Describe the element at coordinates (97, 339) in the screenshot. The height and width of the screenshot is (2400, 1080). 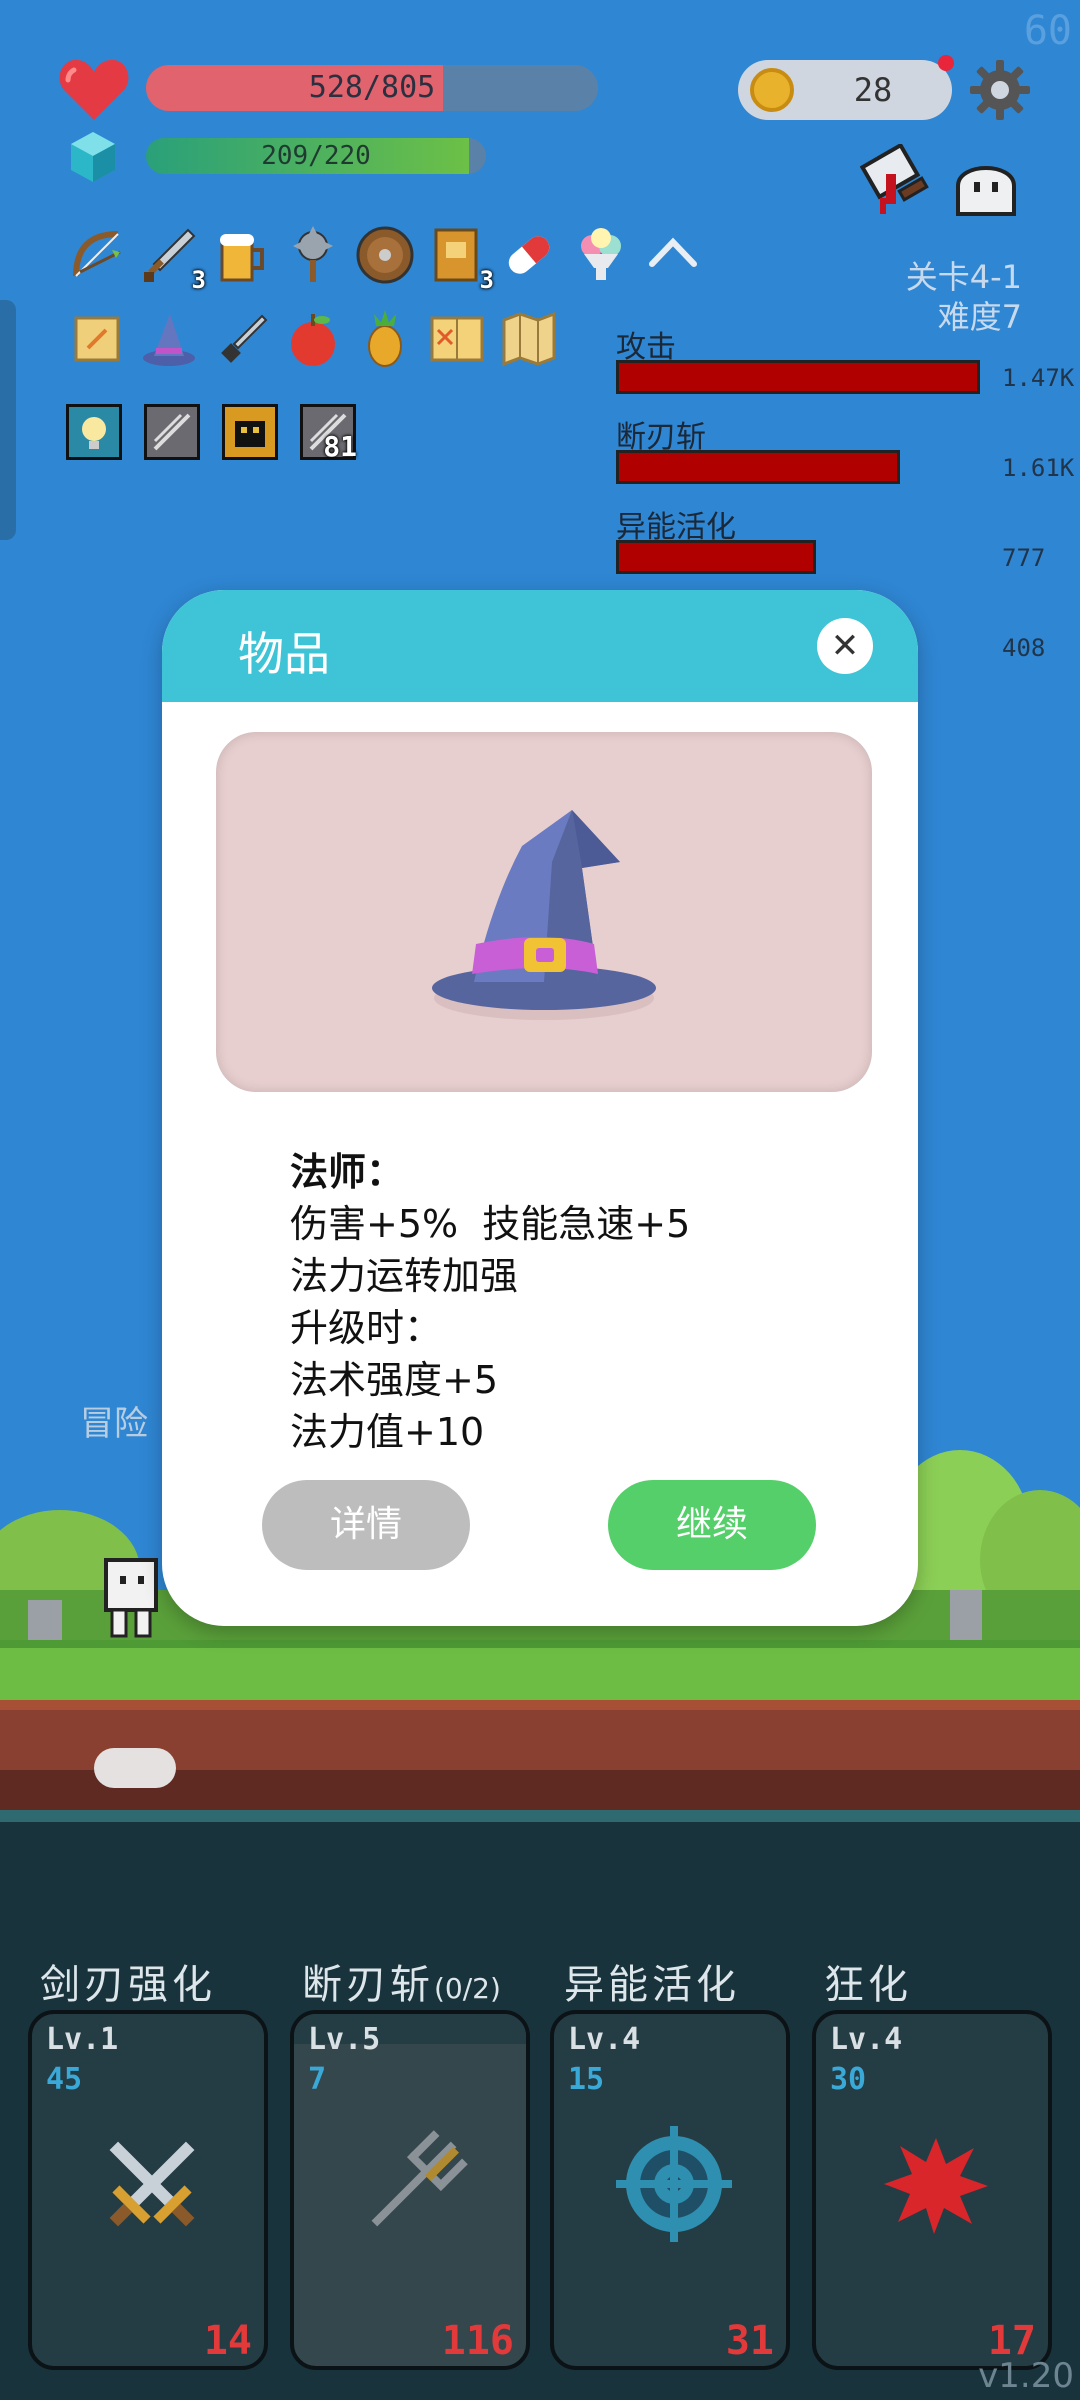
I see `scroll-icon` at that location.